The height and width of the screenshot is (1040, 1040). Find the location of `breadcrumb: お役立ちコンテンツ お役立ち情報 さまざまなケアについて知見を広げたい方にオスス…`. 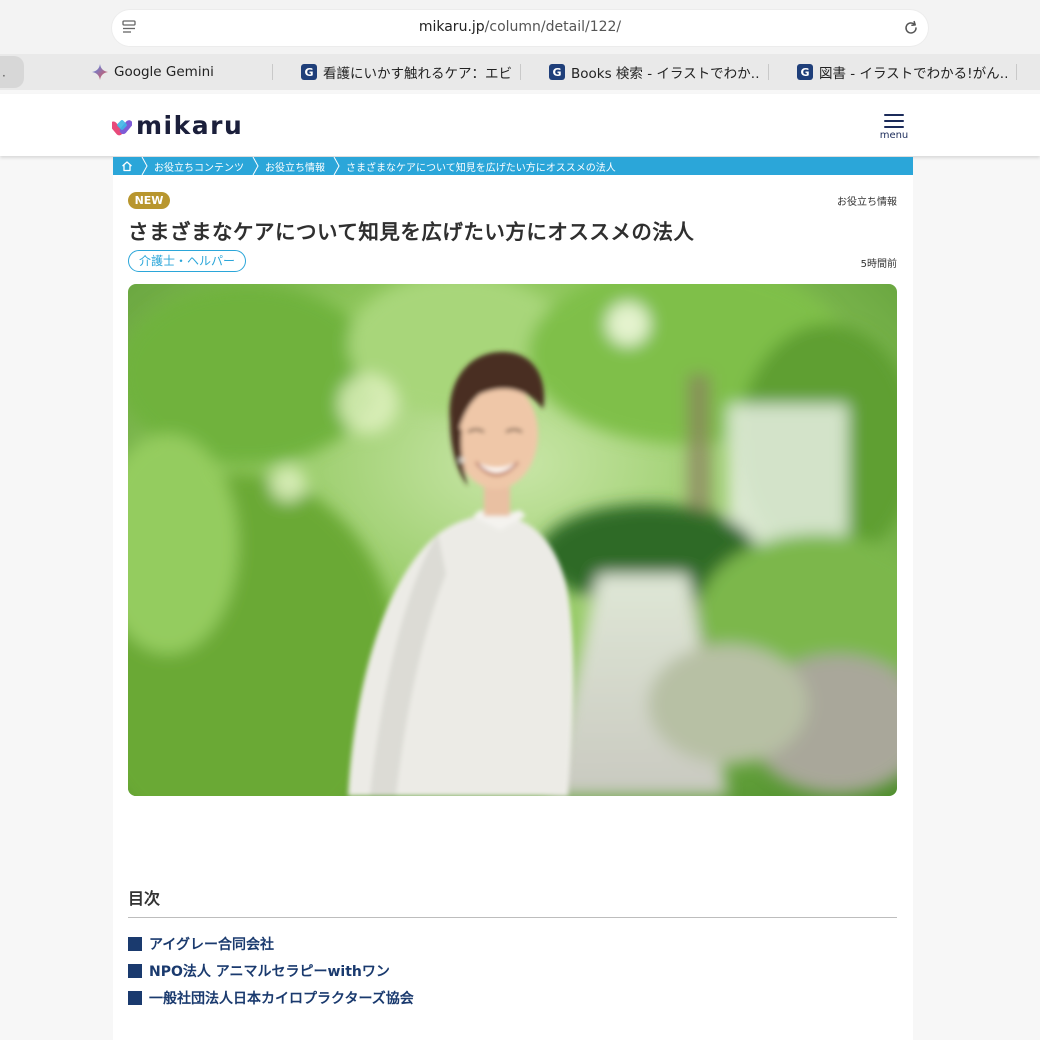

breadcrumb: お役立ちコンテンツ お役立ち情報 さまざまなケアについて知見を広げたい方にオスス… is located at coordinates (513, 166).